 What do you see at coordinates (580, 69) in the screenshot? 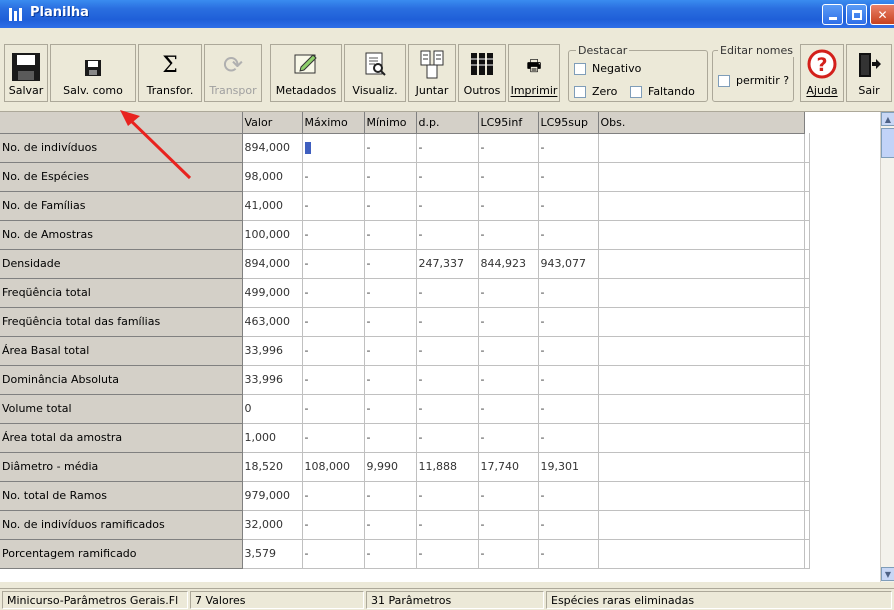
I see `negativo-checkbox` at bounding box center [580, 69].